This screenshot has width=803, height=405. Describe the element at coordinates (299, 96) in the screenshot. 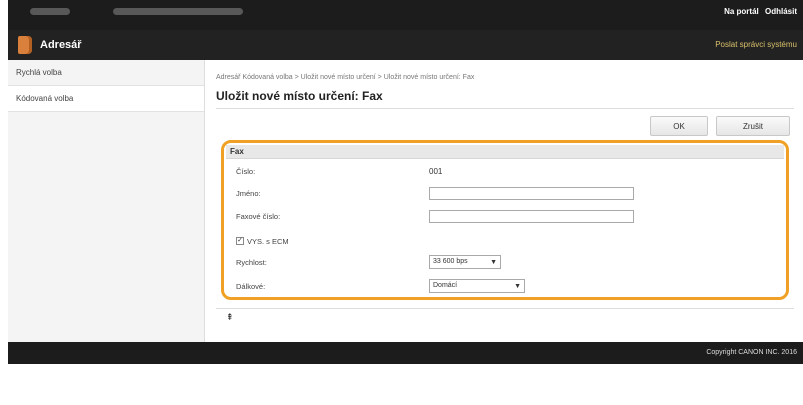

I see `page-title: Uložit nové místo určení: Fax` at that location.